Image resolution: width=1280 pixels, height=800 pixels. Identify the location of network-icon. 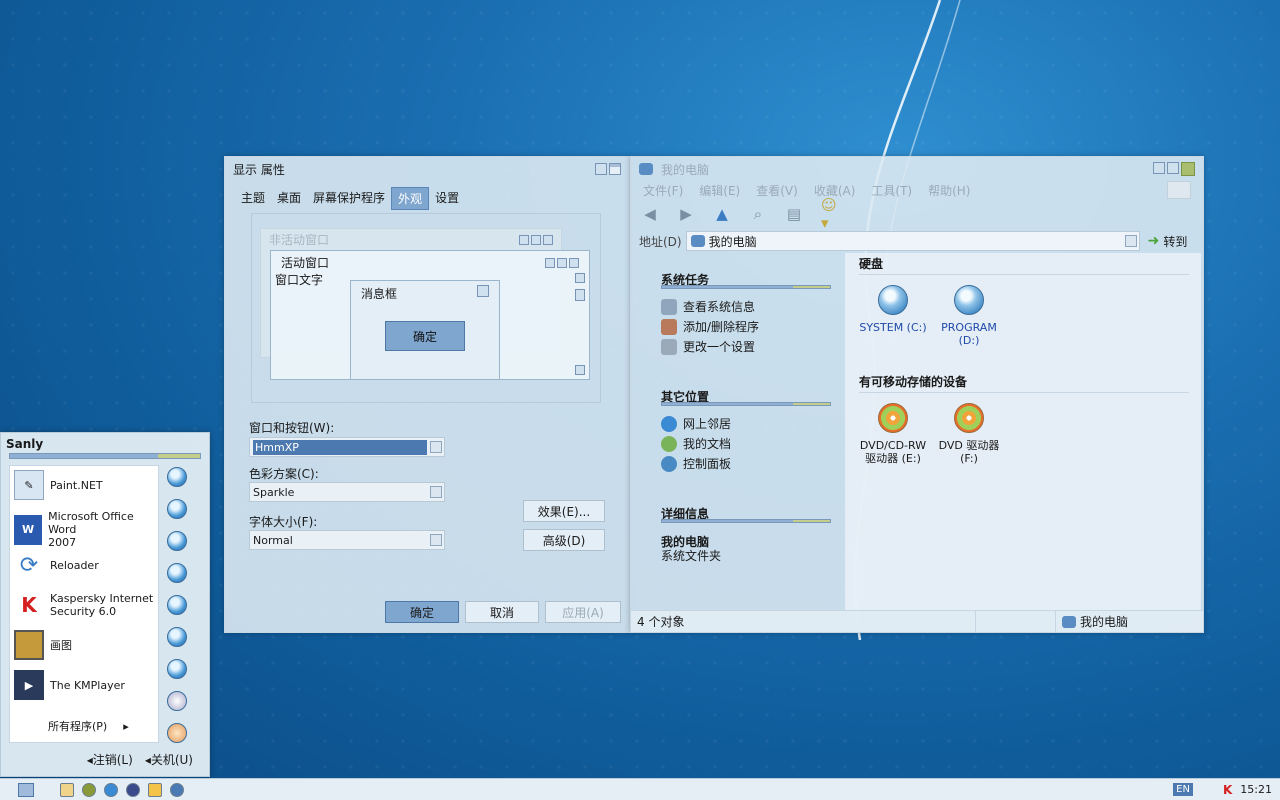
(177, 605).